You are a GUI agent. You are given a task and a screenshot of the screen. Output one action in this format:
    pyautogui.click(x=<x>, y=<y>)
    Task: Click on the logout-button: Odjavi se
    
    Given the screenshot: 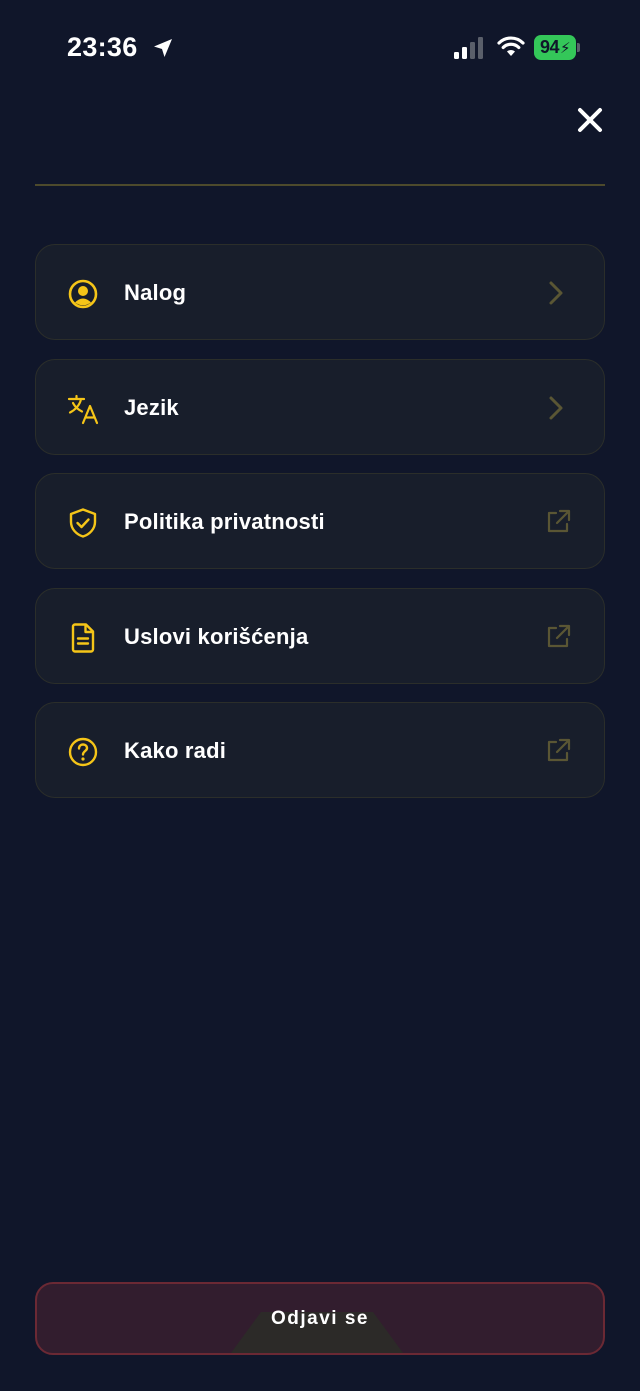 What is the action you would take?
    pyautogui.click(x=320, y=1318)
    